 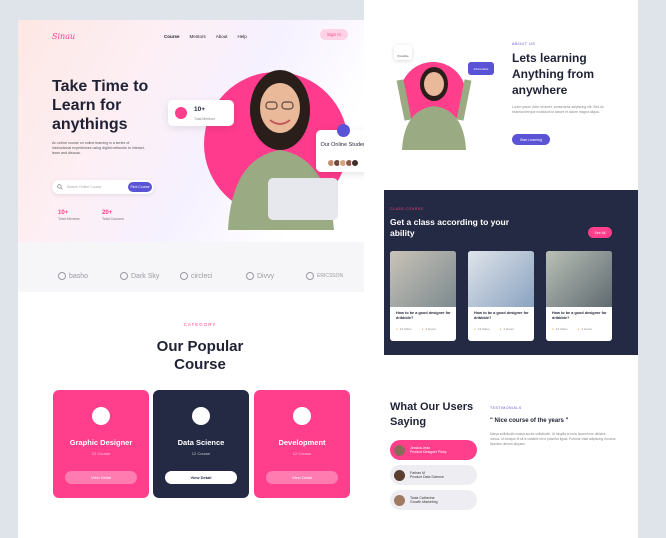 What do you see at coordinates (432, 414) in the screenshot?
I see `testimonial-title: What Our Users Saying` at bounding box center [432, 414].